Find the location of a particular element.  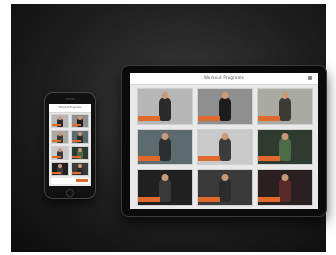

phone-device: Workout Programs is located at coordinates (70, 145).